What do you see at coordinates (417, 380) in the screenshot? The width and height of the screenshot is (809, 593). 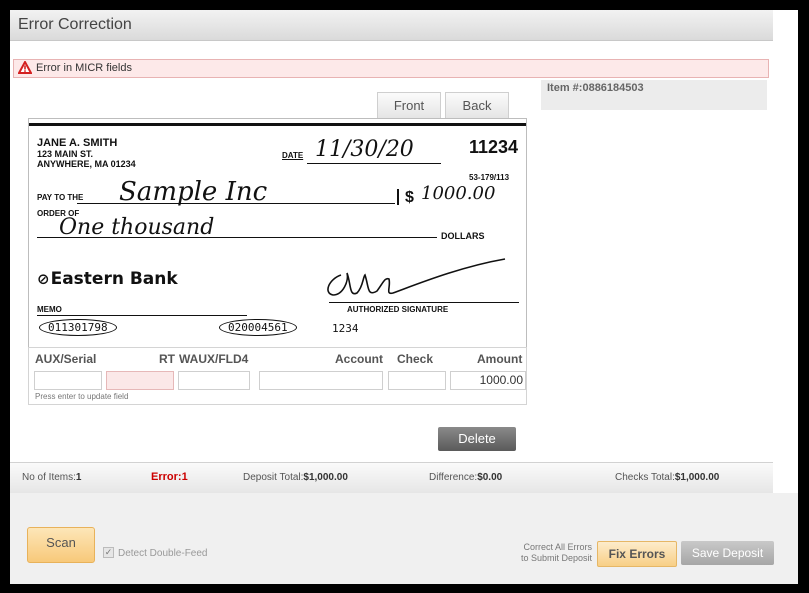 I see `check-input` at bounding box center [417, 380].